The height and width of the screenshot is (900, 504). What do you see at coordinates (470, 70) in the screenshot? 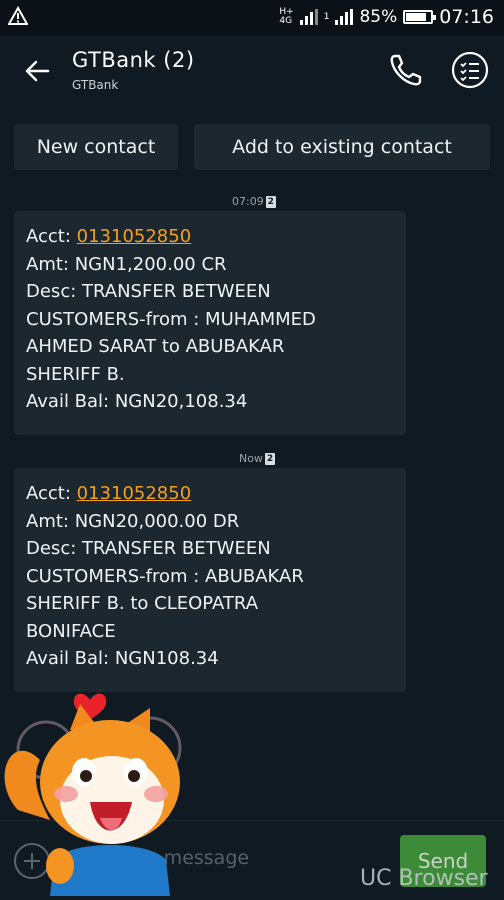
I see `checklist-menu-icon` at bounding box center [470, 70].